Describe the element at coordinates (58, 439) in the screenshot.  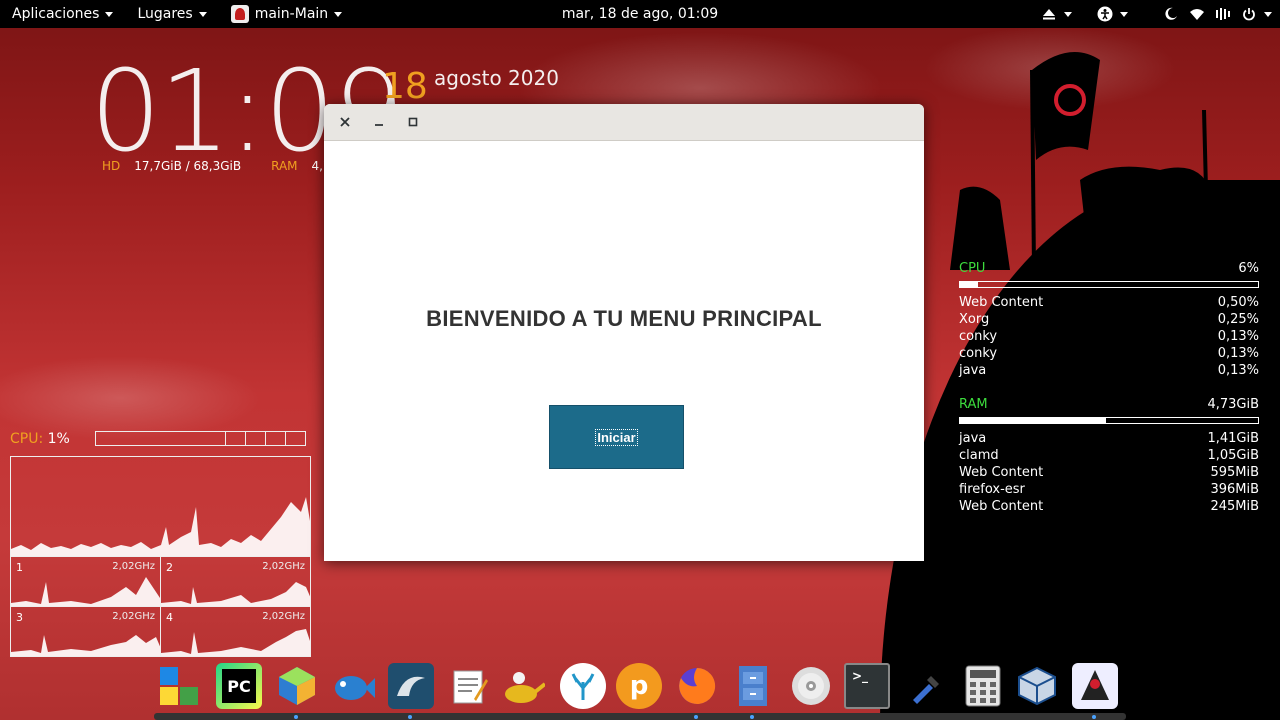
I see `cpu-value-text: 1%` at that location.